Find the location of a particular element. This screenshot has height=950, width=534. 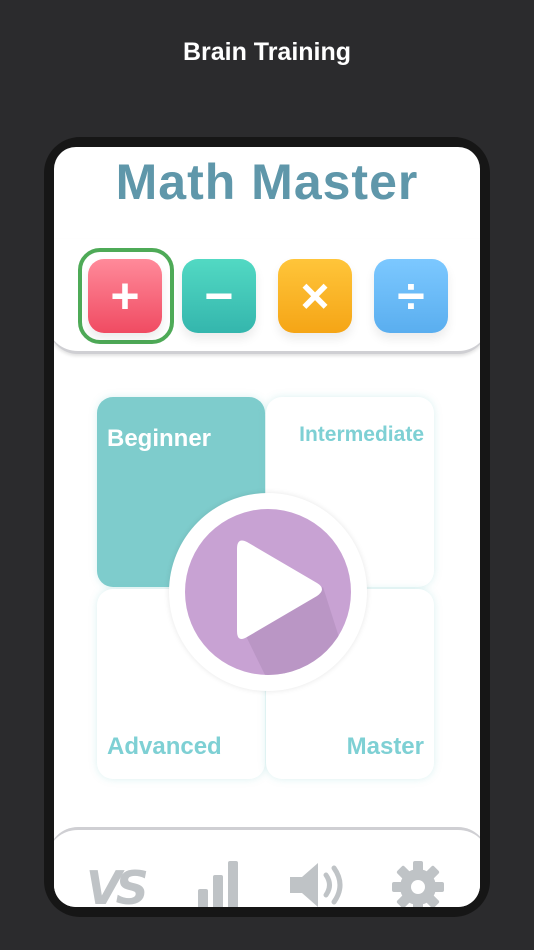

minus-icon: − is located at coordinates (219, 296).